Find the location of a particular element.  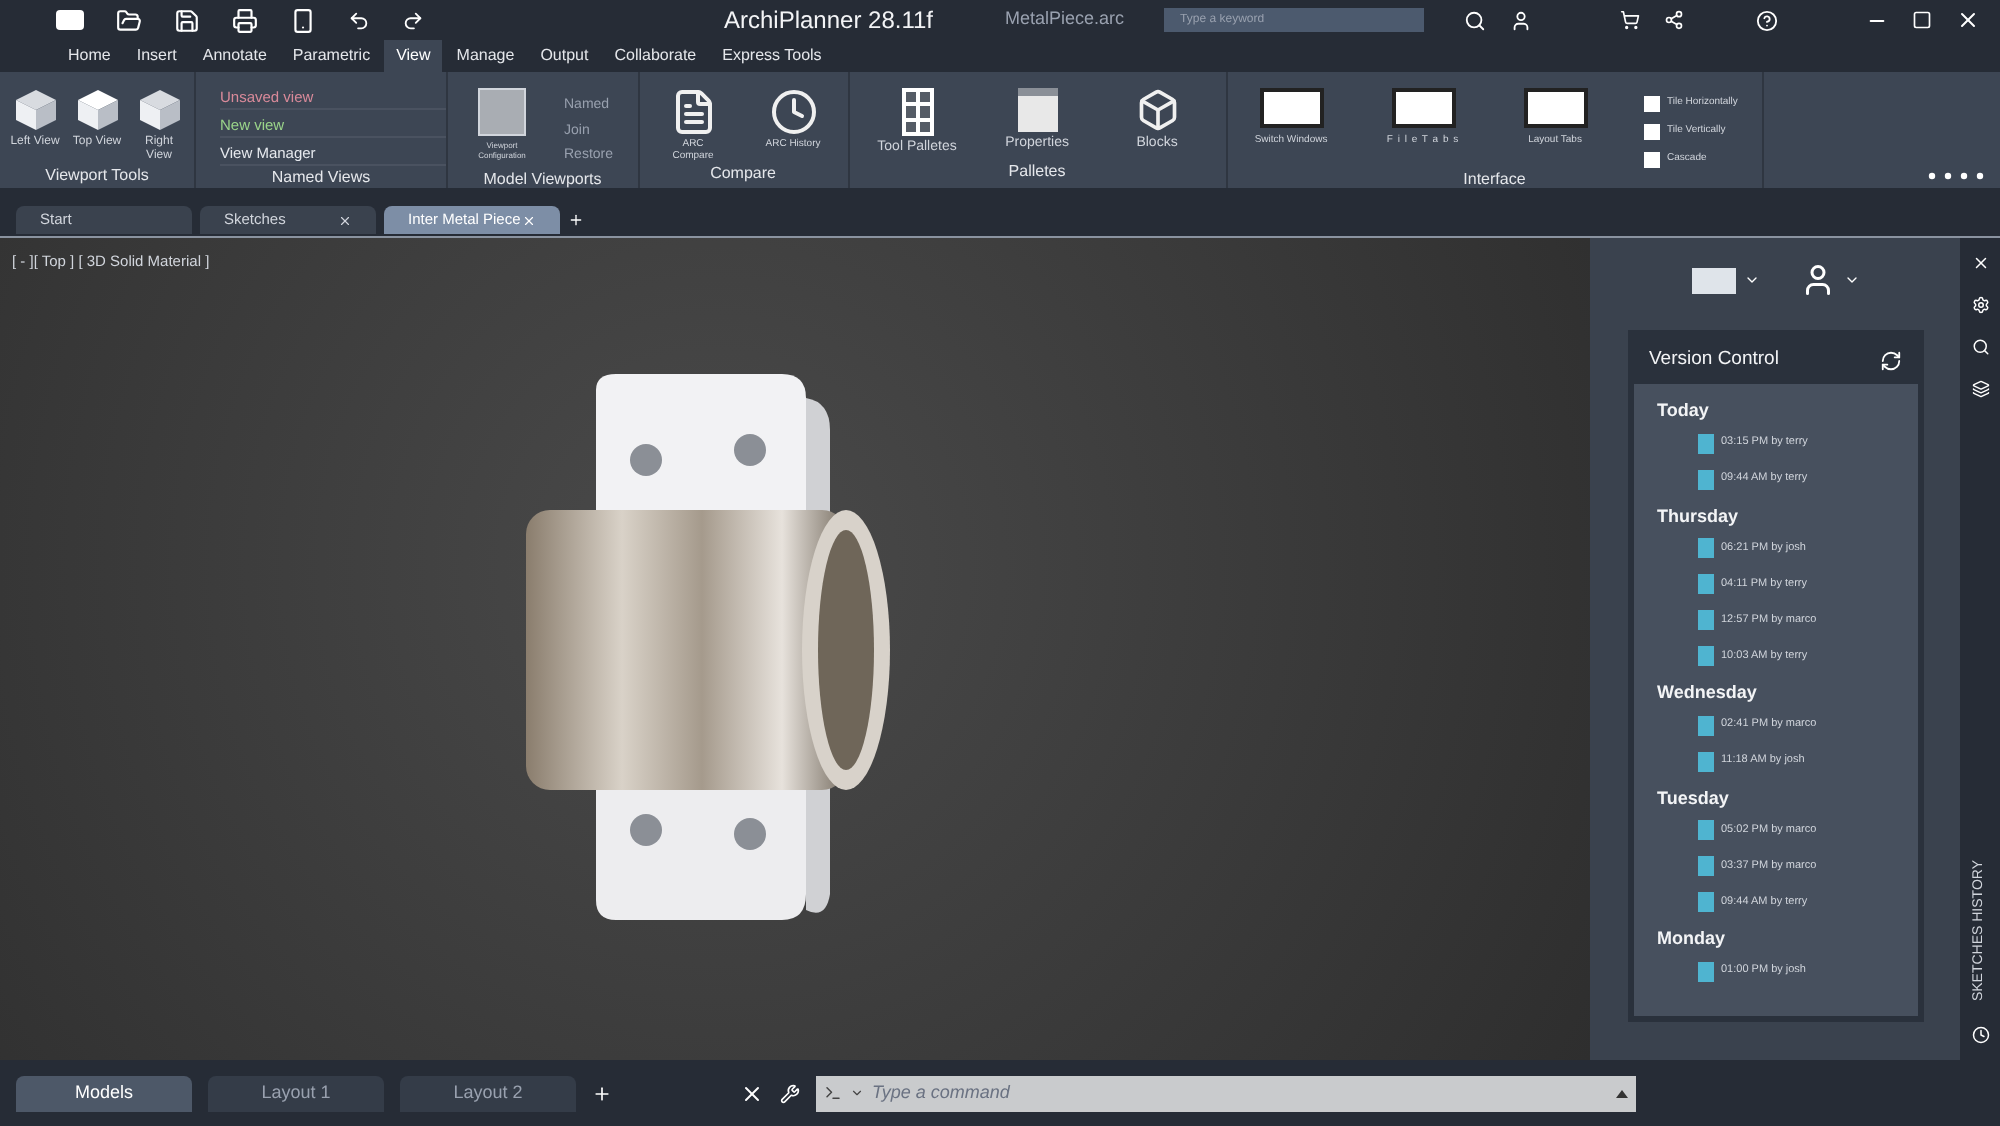

day-heading: Today is located at coordinates (1684, 411).